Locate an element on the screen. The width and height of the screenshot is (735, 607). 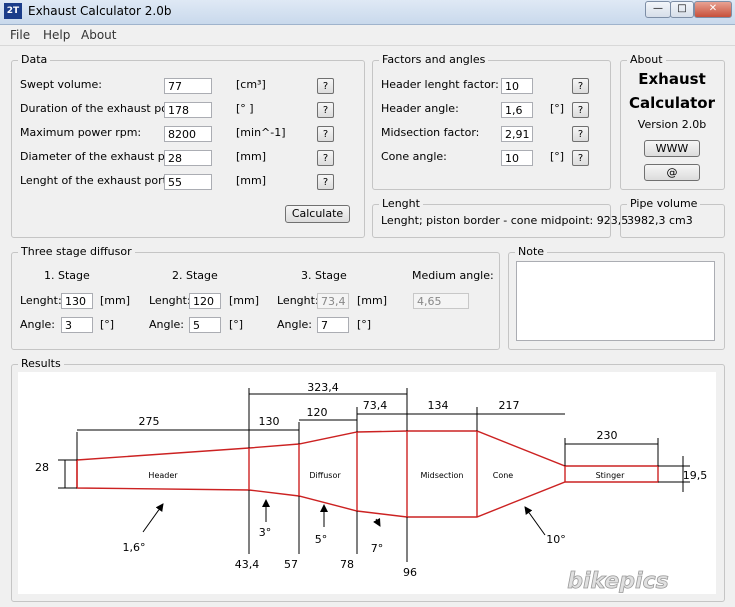
about-version: Version 2.0b is located at coordinates (672, 124).